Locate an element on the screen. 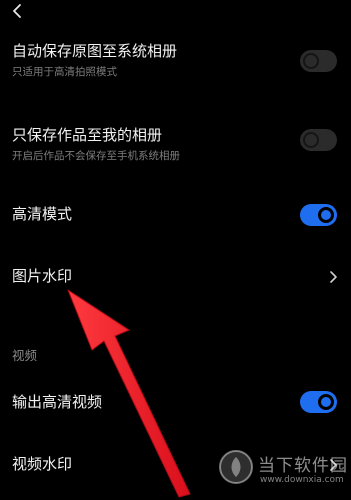  hd-mode-toggle is located at coordinates (318, 215).